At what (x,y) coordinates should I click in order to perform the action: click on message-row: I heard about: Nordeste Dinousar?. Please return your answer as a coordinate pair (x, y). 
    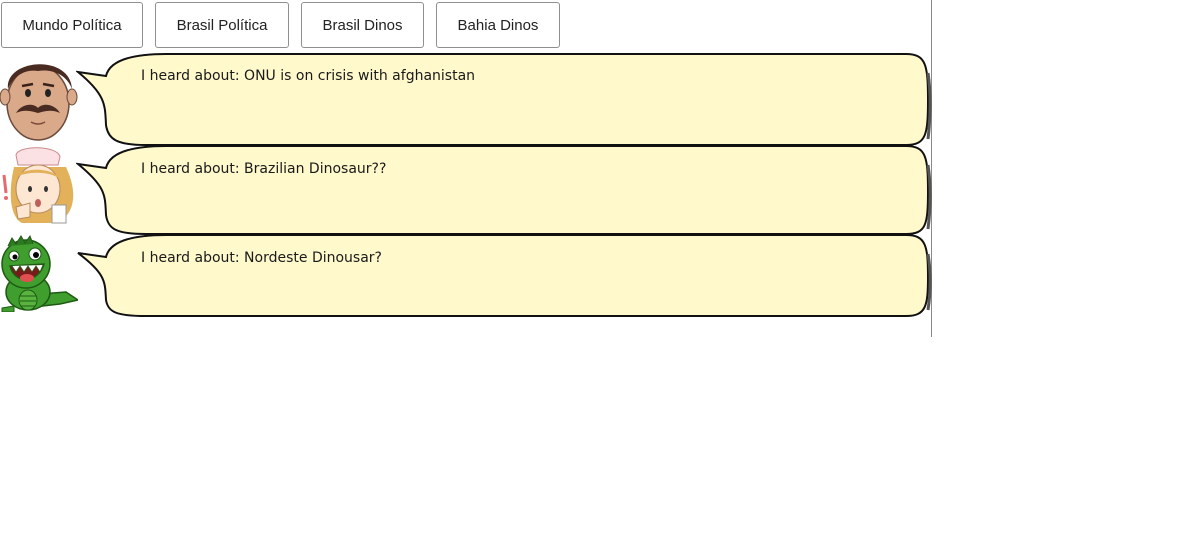
    Looking at the image, I should click on (466, 277).